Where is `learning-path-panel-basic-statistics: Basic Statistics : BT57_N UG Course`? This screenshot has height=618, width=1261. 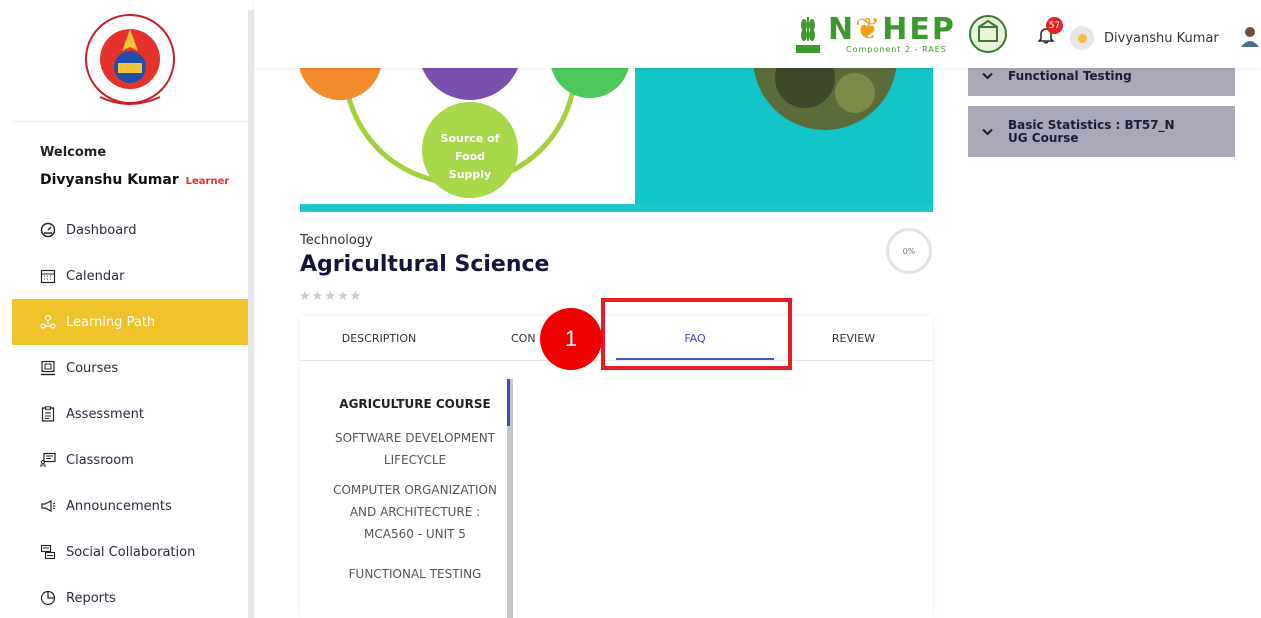
learning-path-panel-basic-statistics: Basic Statistics : BT57_N UG Course is located at coordinates (1101, 131).